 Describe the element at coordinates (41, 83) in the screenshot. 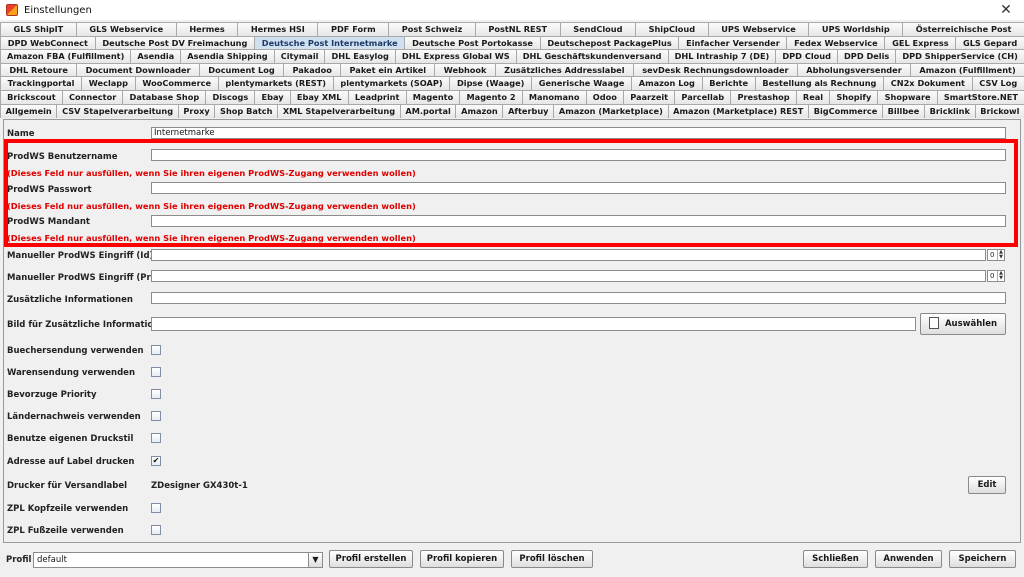

I see `tab: Trackingportal` at that location.